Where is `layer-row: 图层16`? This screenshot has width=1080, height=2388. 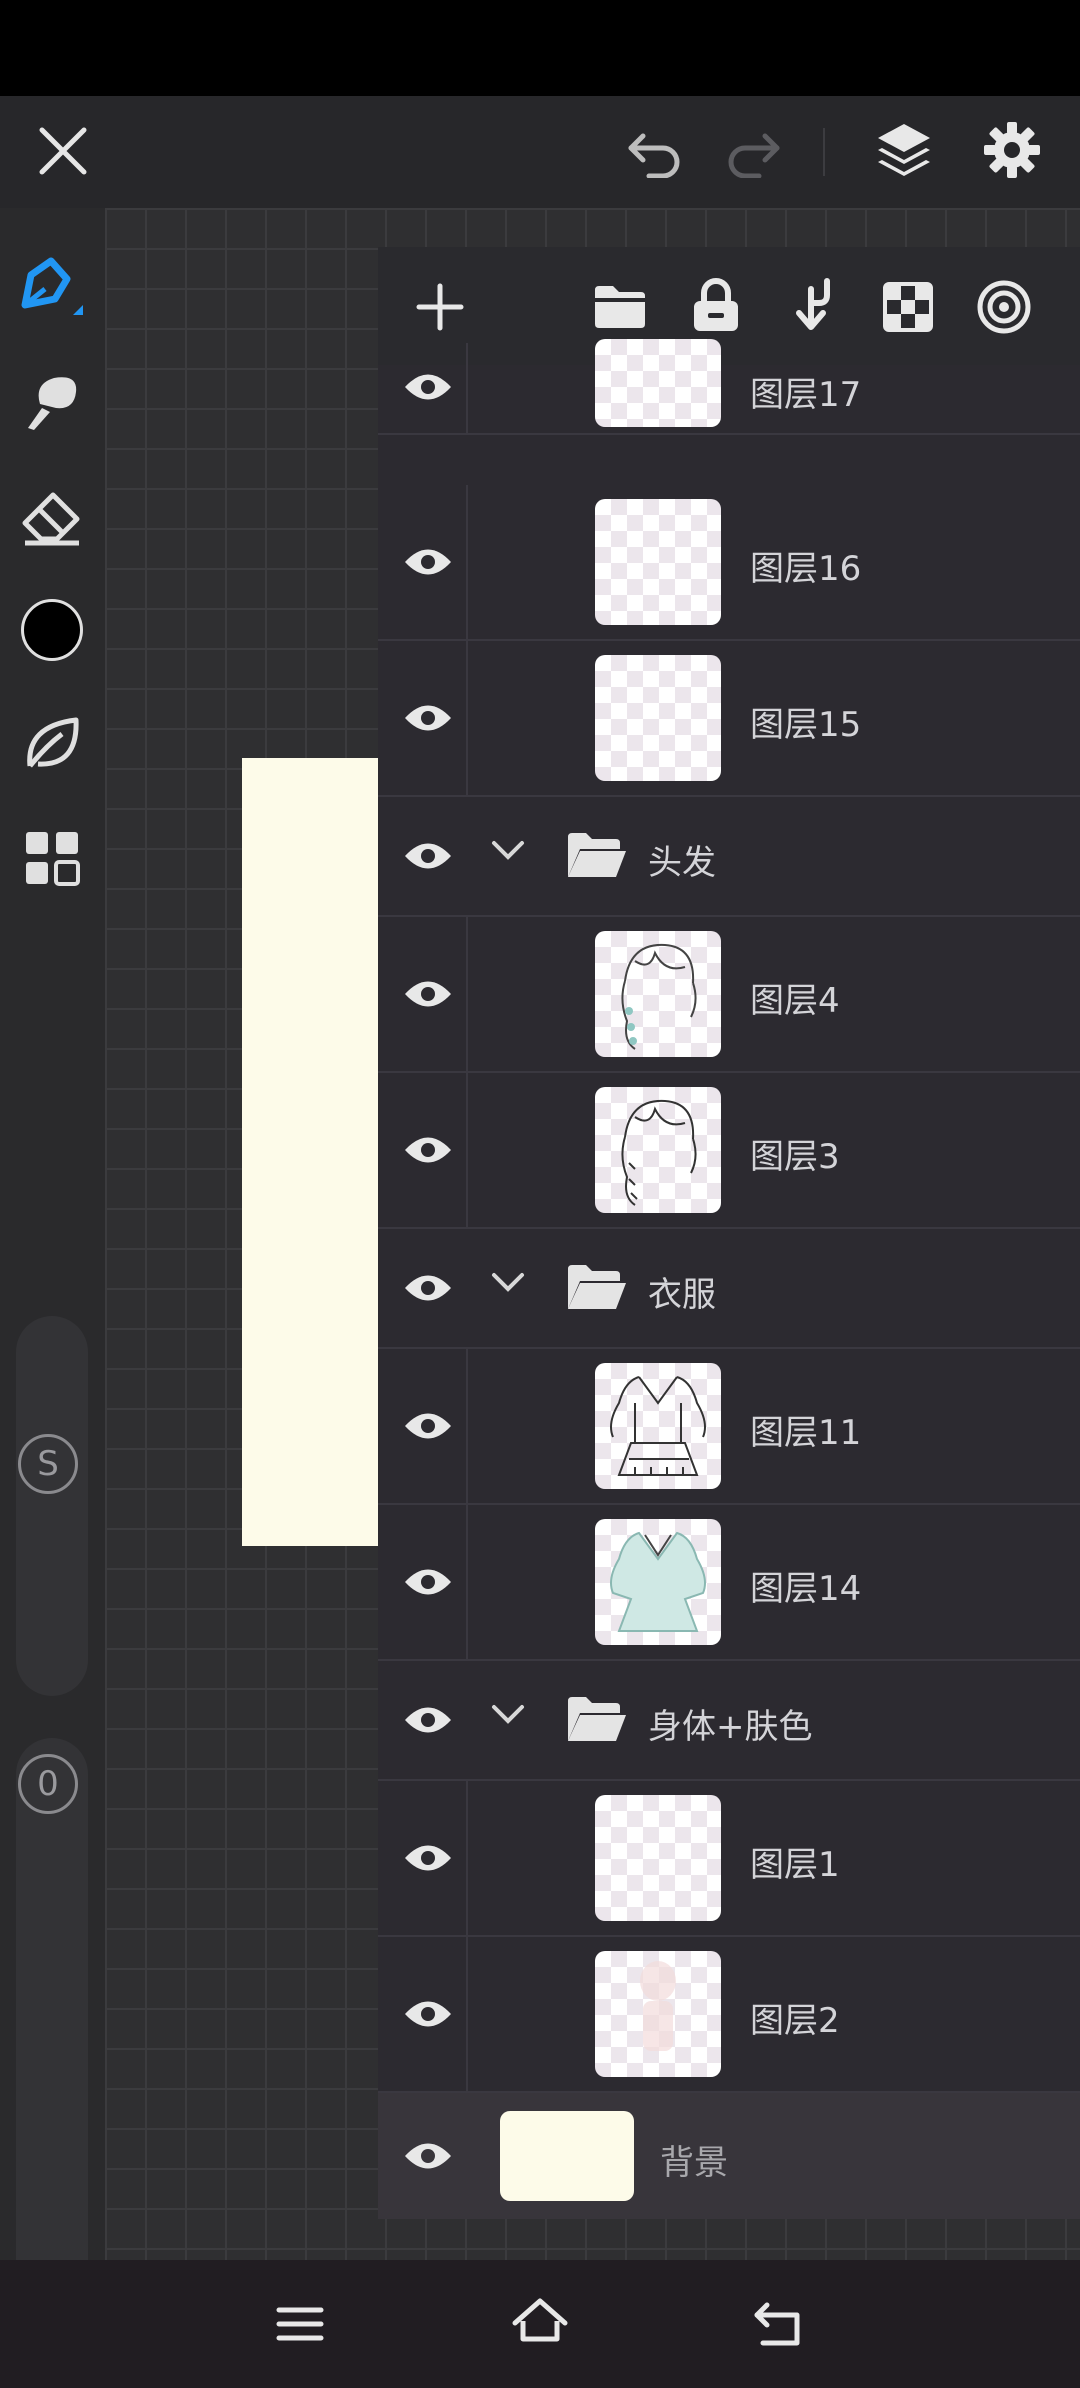 layer-row: 图层16 is located at coordinates (729, 563).